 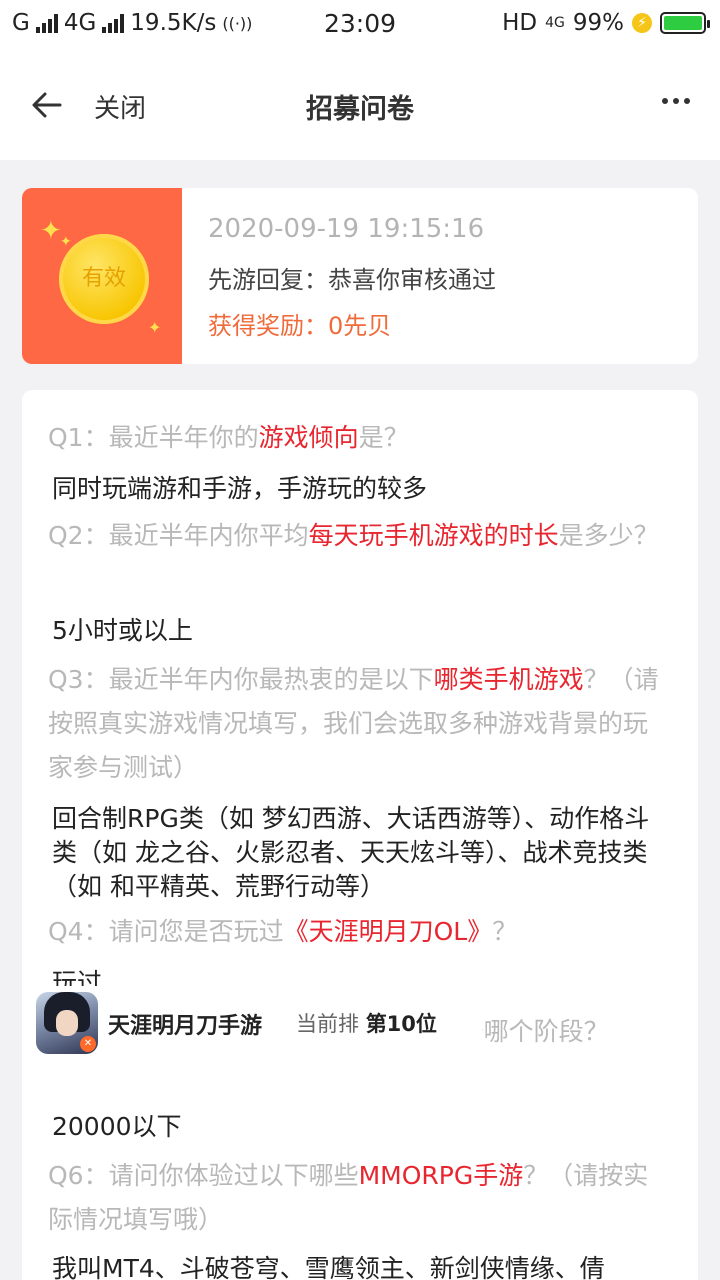 What do you see at coordinates (346, 229) in the screenshot?
I see `submission-timestamp: 2020-09-19 19:15:16` at bounding box center [346, 229].